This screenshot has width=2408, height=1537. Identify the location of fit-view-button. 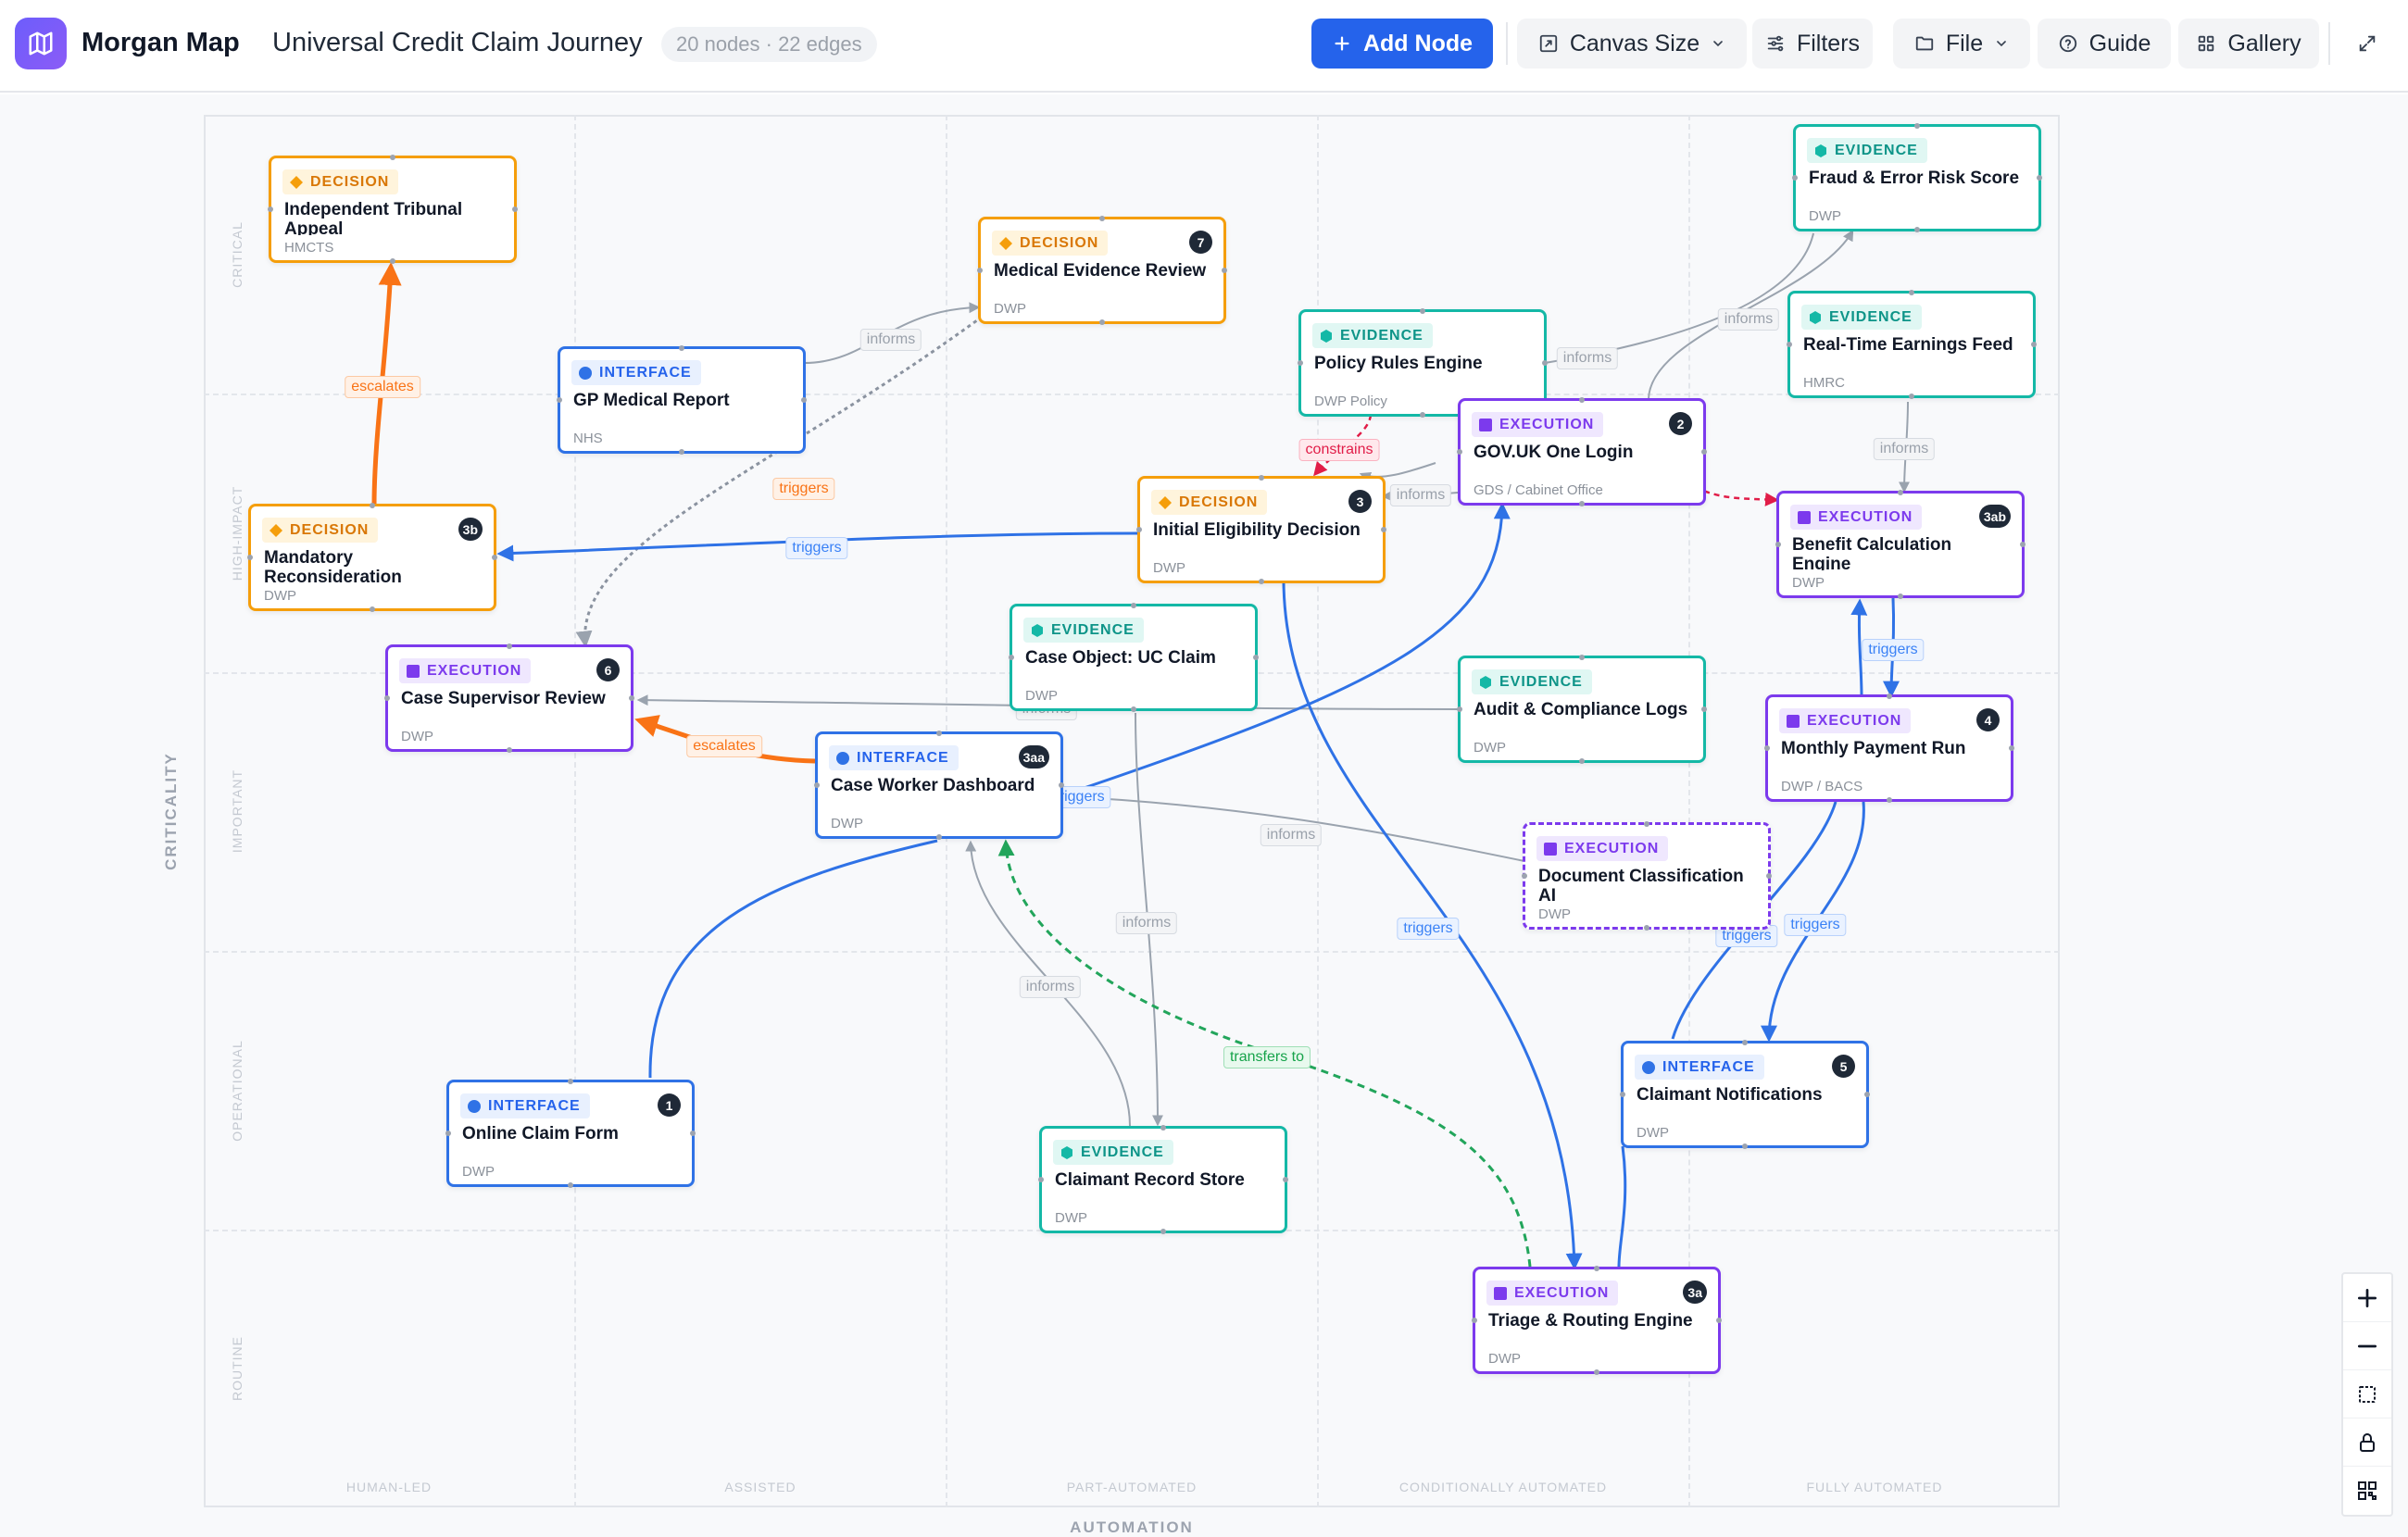
(2367, 1394).